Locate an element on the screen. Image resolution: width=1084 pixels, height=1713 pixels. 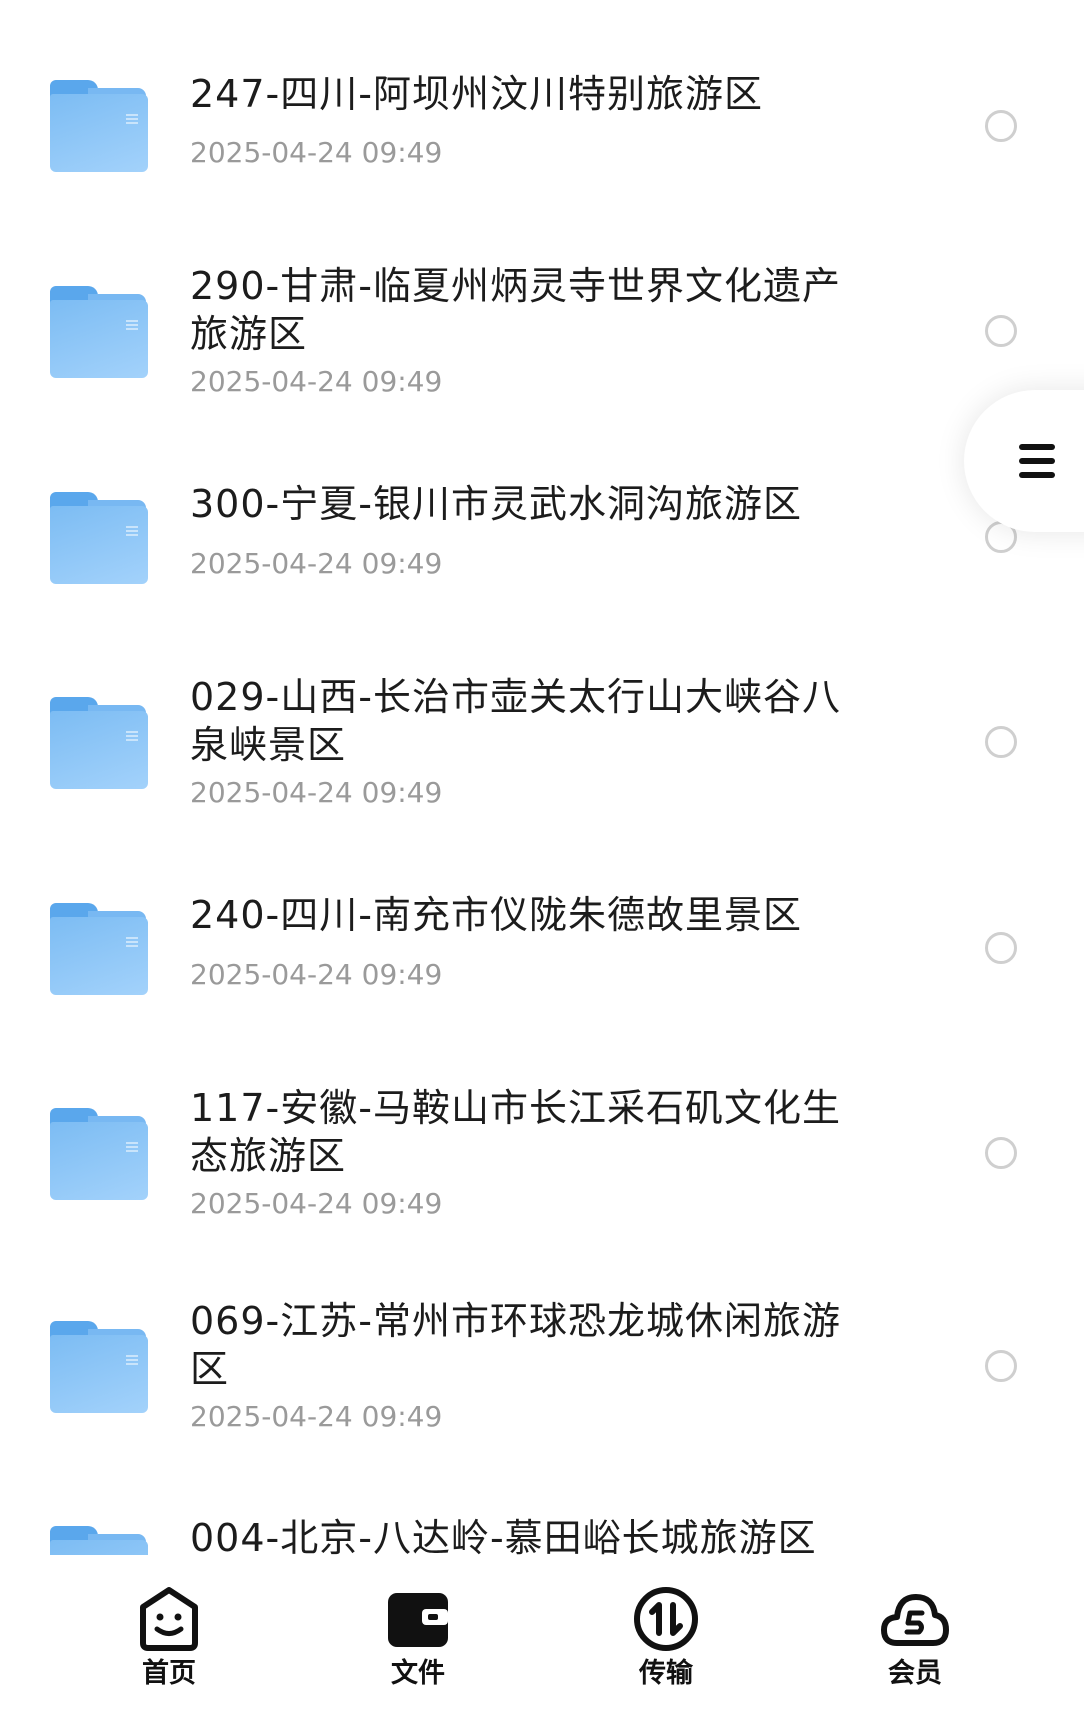
file-name: 290-甘肃-临夏州炳灵寺世界文化遗产旅游区 is located at coordinates (515, 310).